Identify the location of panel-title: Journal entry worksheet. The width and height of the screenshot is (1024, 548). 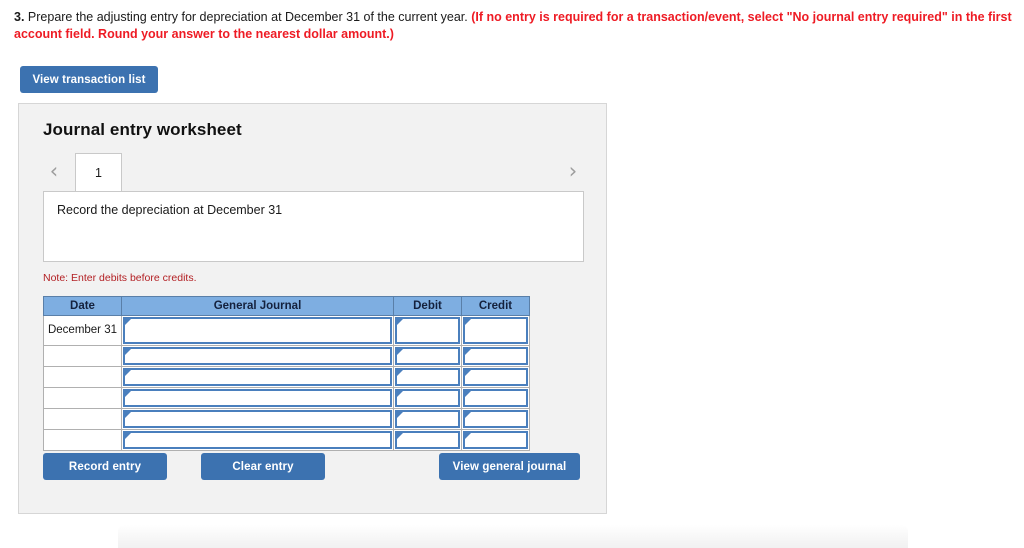
(142, 129).